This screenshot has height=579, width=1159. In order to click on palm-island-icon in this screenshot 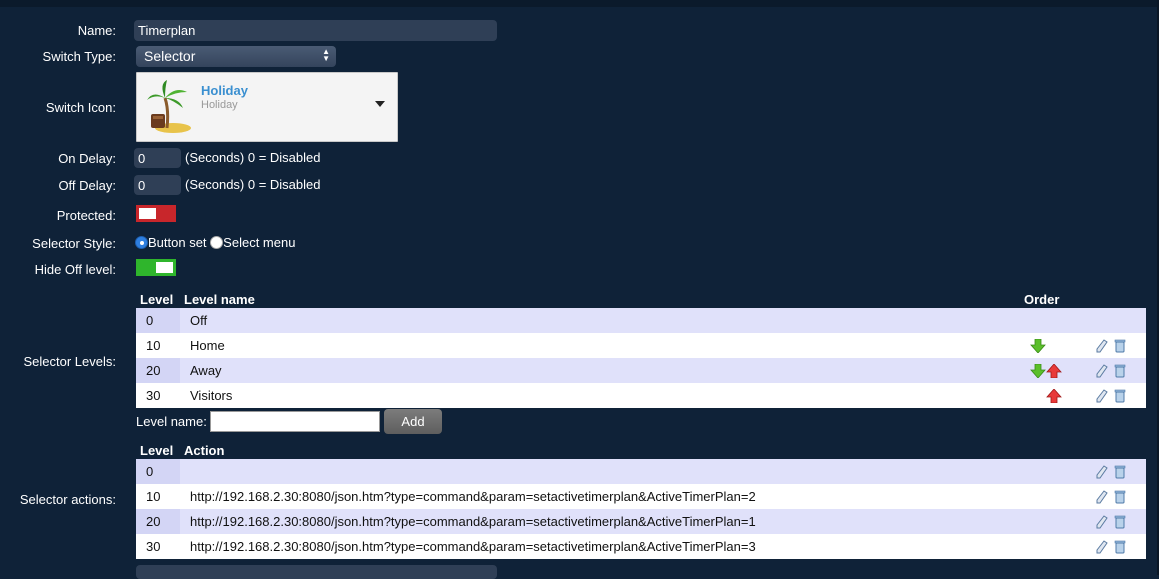, I will do `click(169, 106)`.